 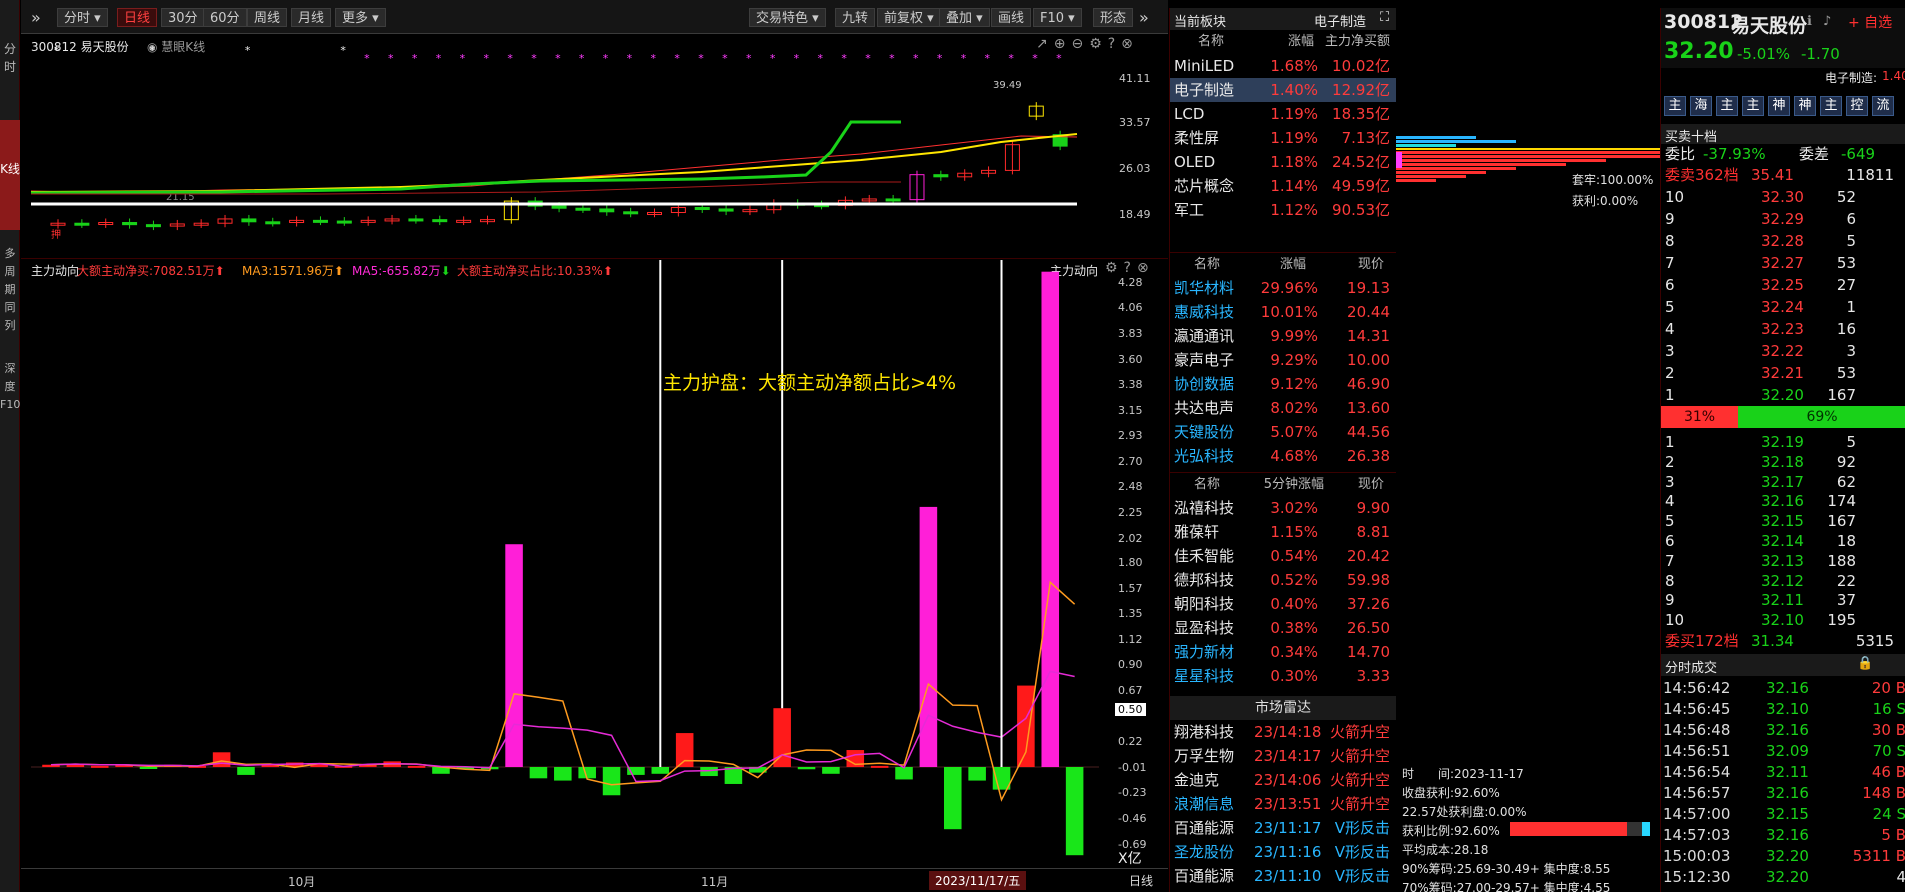 What do you see at coordinates (1783, 581) in the screenshot?
I see `bid-row: 8 32.12 22` at bounding box center [1783, 581].